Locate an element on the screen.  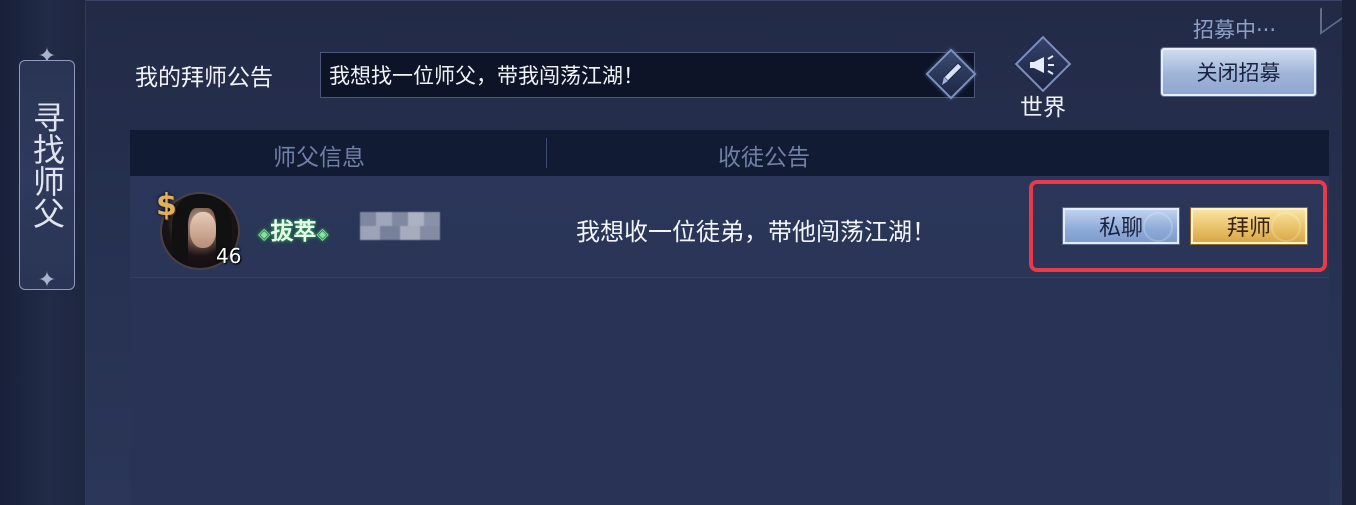
title-badge: ◈拔萃◈ is located at coordinates (293, 229).